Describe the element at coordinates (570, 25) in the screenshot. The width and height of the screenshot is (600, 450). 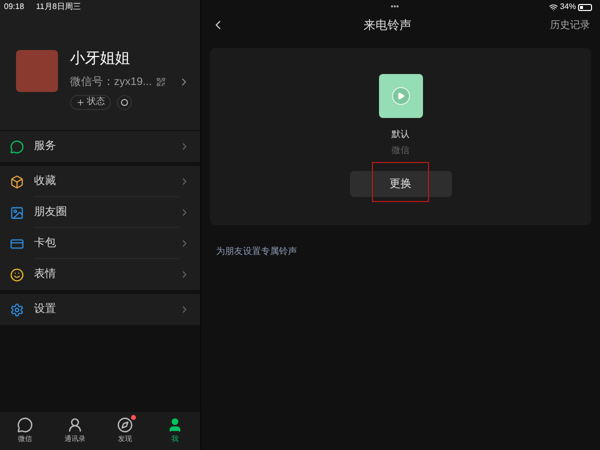
I see `history-link: 历史记录` at that location.